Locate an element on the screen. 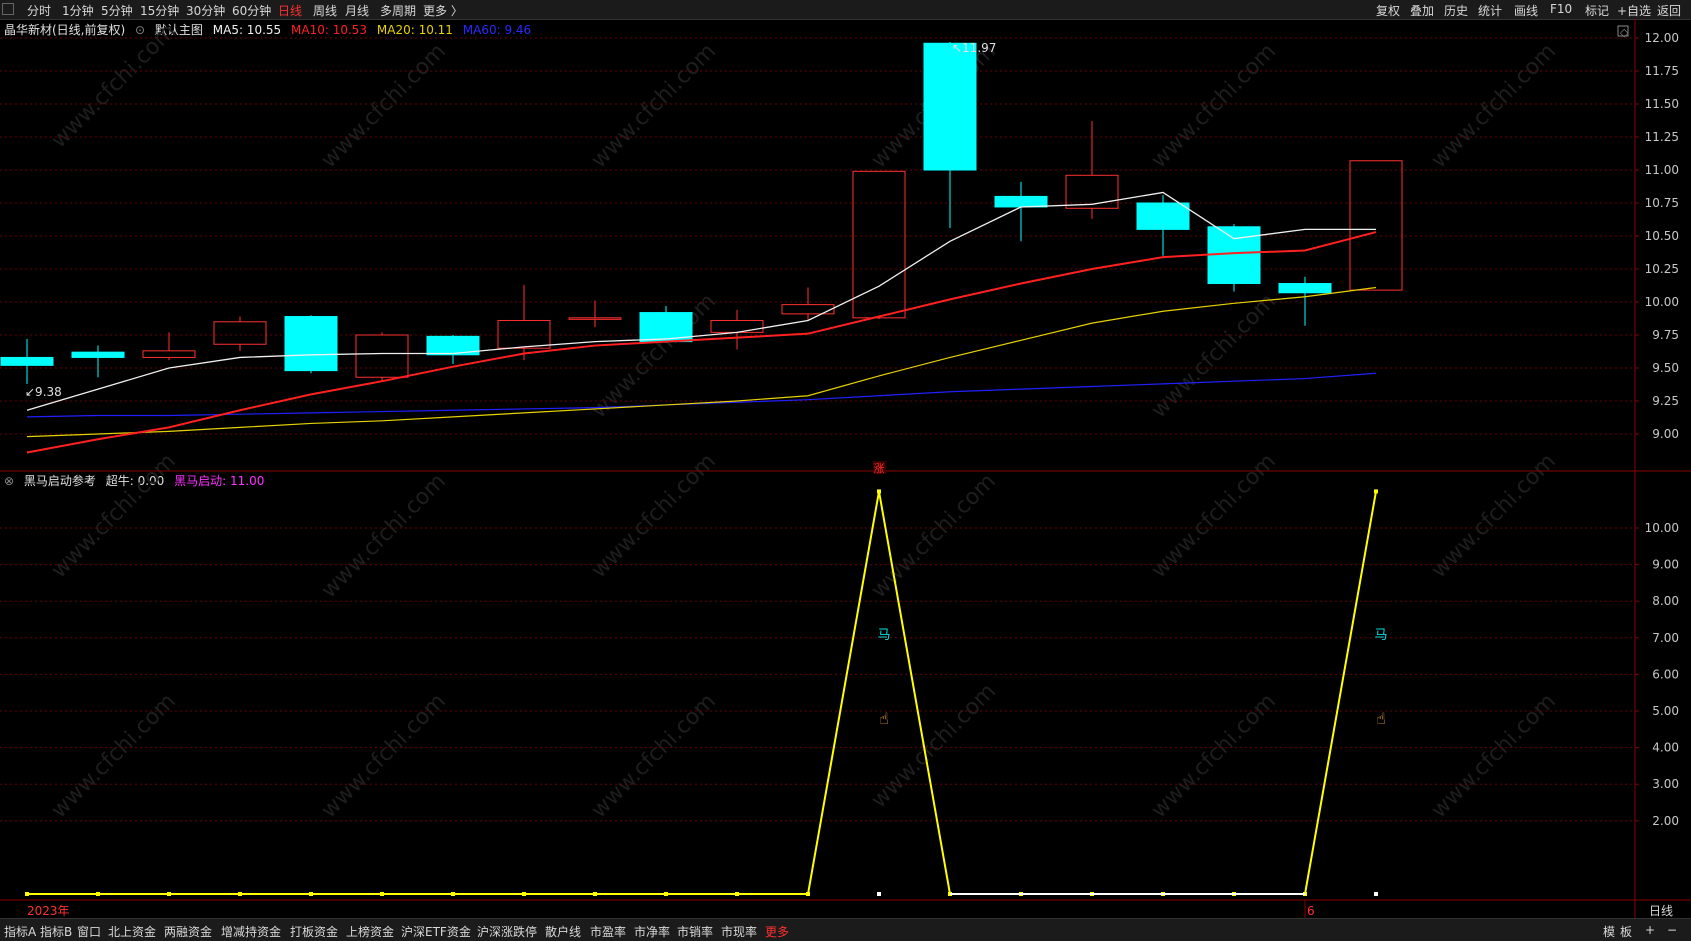 Image resolution: width=1691 pixels, height=941 pixels. x-label-month: 6 is located at coordinates (1311, 911).